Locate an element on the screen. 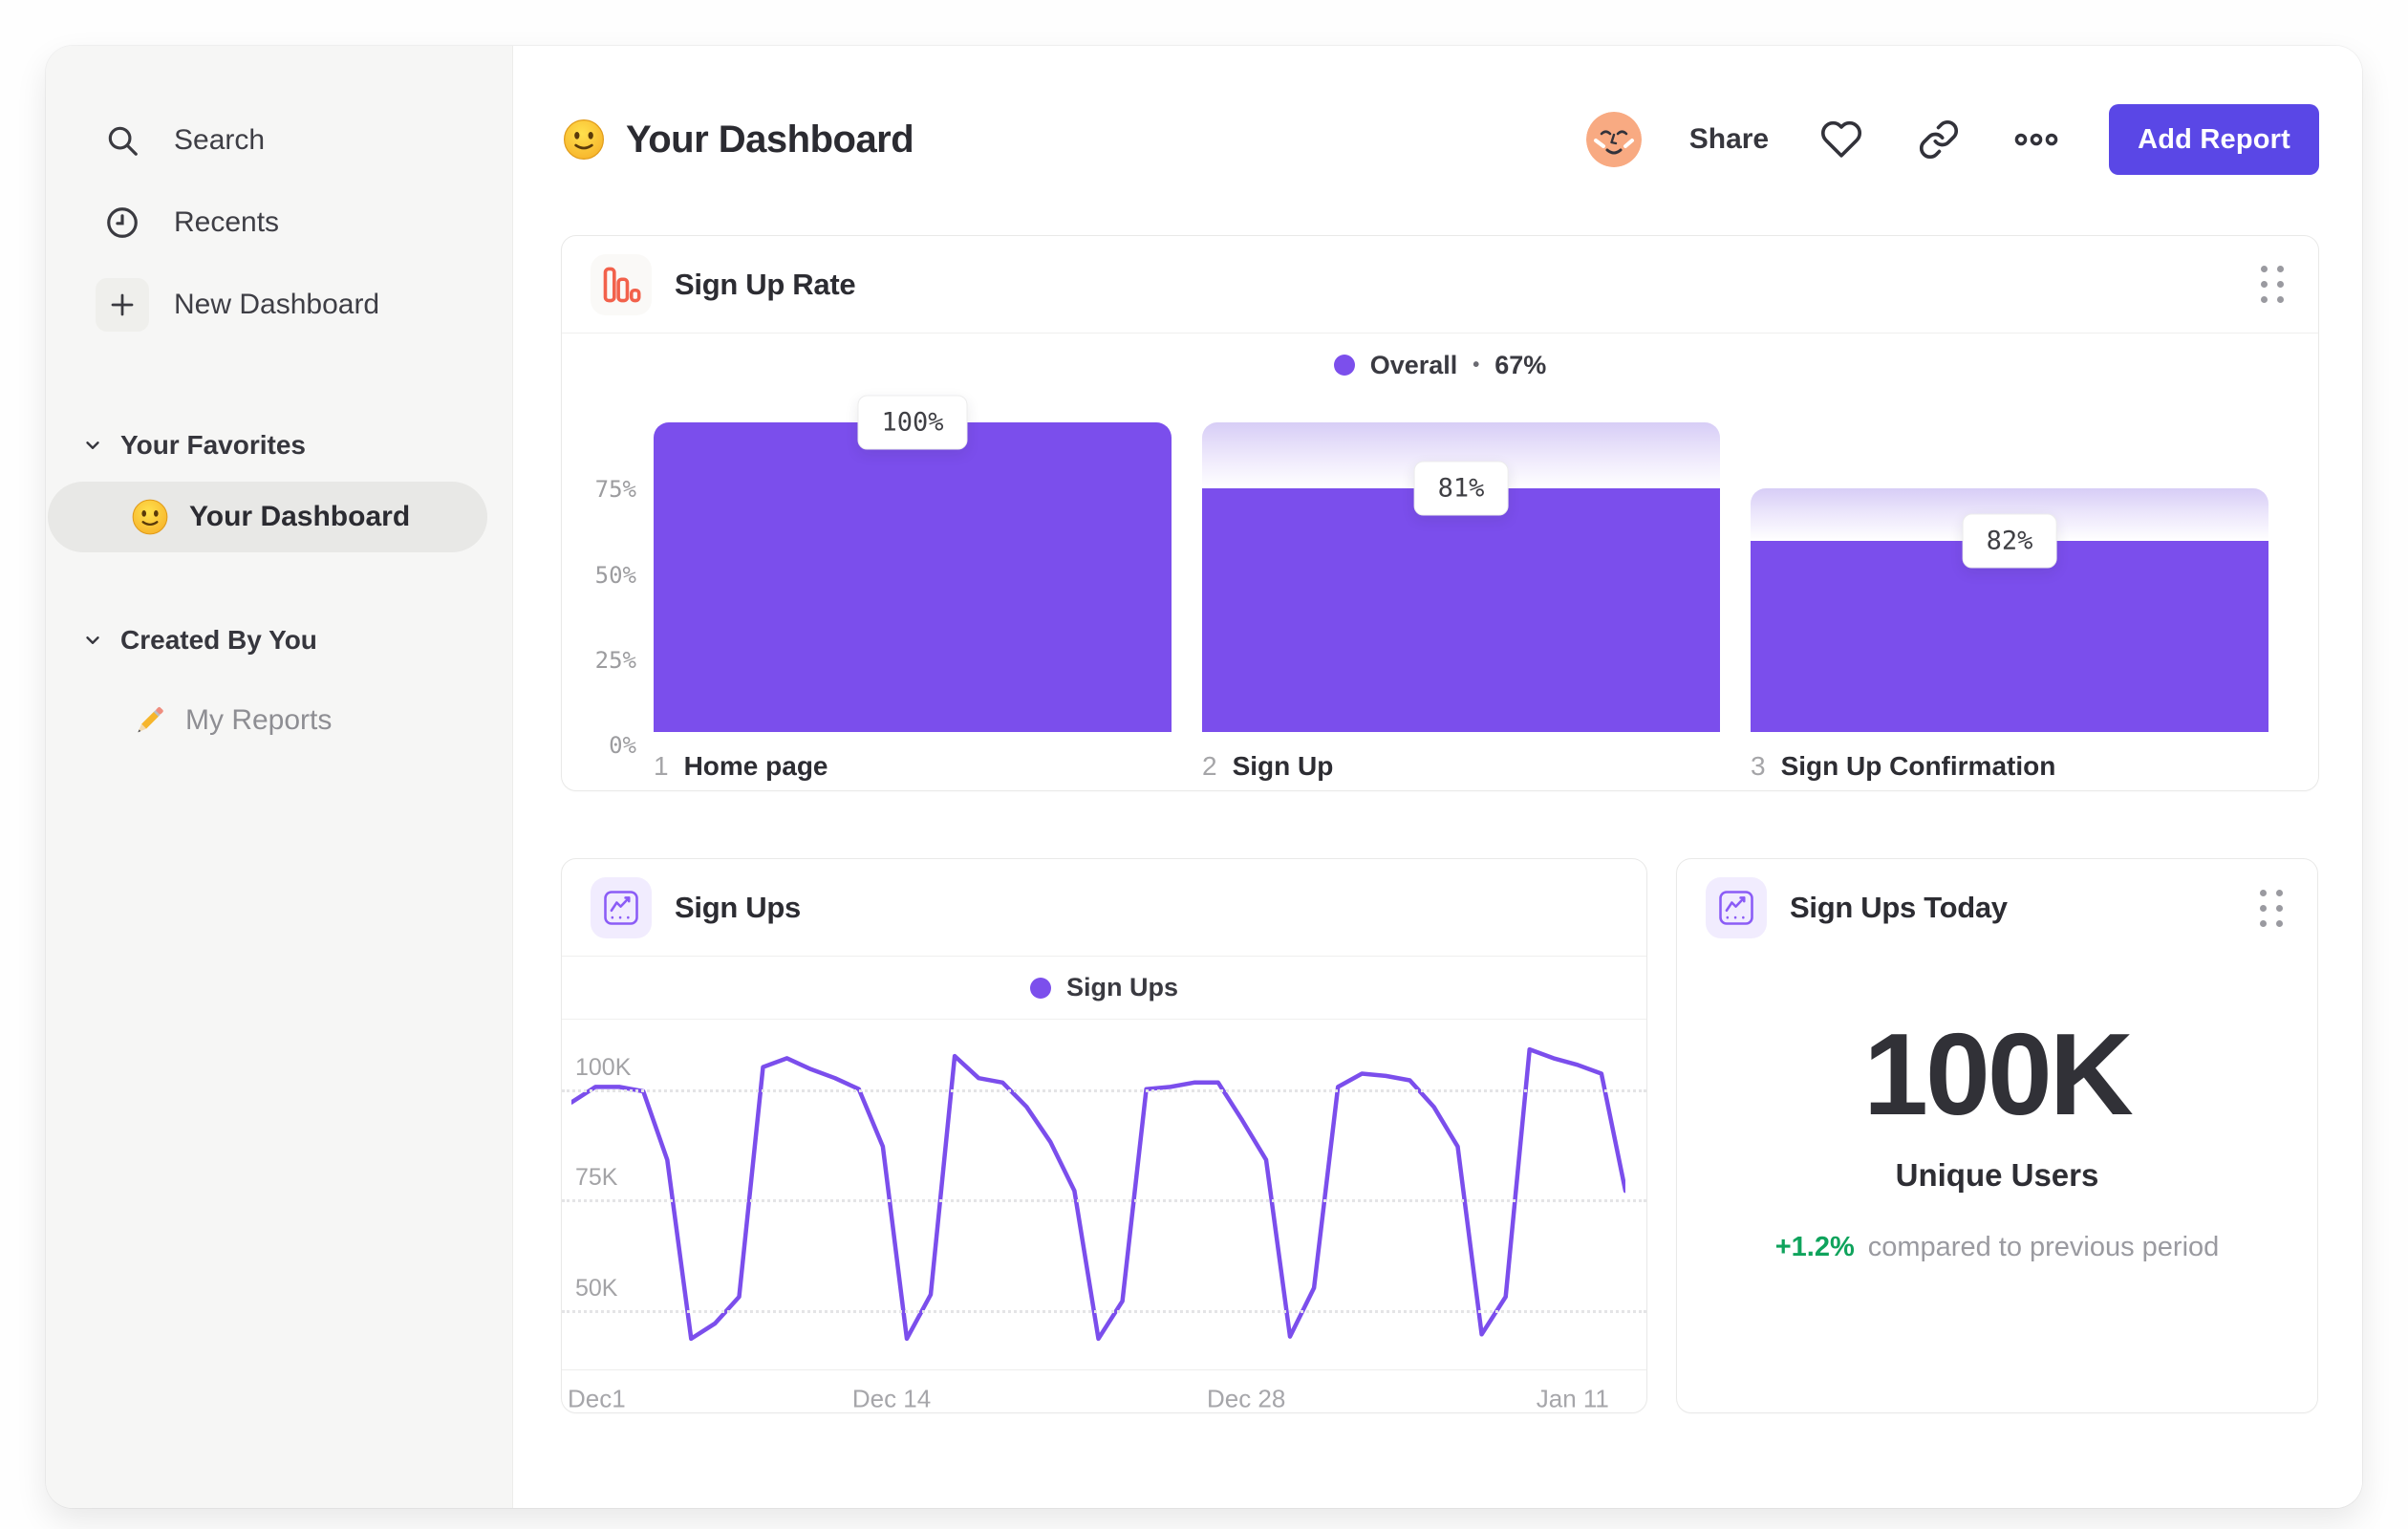 The width and height of the screenshot is (2408, 1529). dashboard-header: Your Dashboard Share Add Report is located at coordinates (1440, 139).